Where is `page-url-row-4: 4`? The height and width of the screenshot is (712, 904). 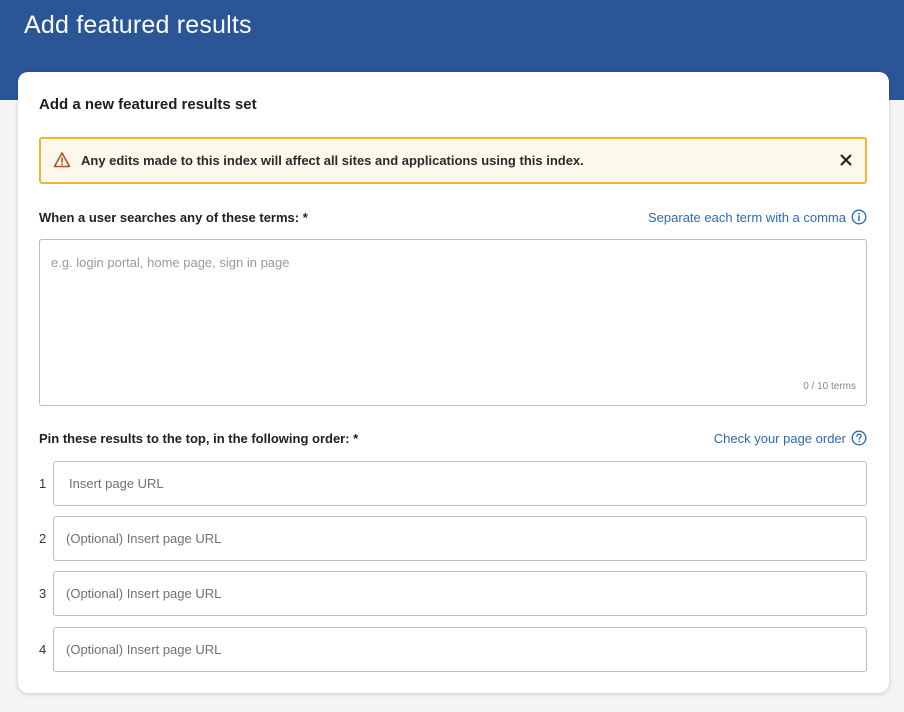
page-url-row-4: 4 is located at coordinates (453, 649).